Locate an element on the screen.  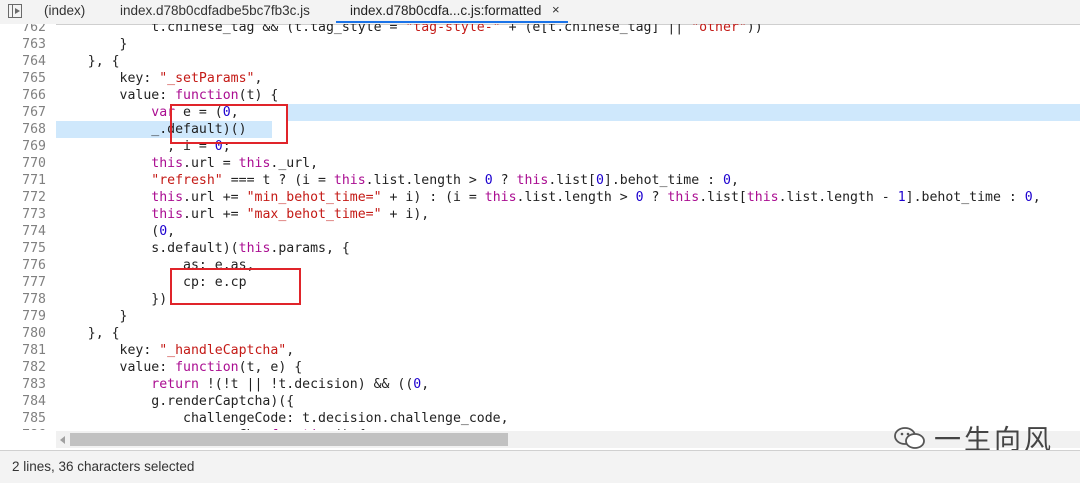
line-number: 767 is located at coordinates (34, 112).